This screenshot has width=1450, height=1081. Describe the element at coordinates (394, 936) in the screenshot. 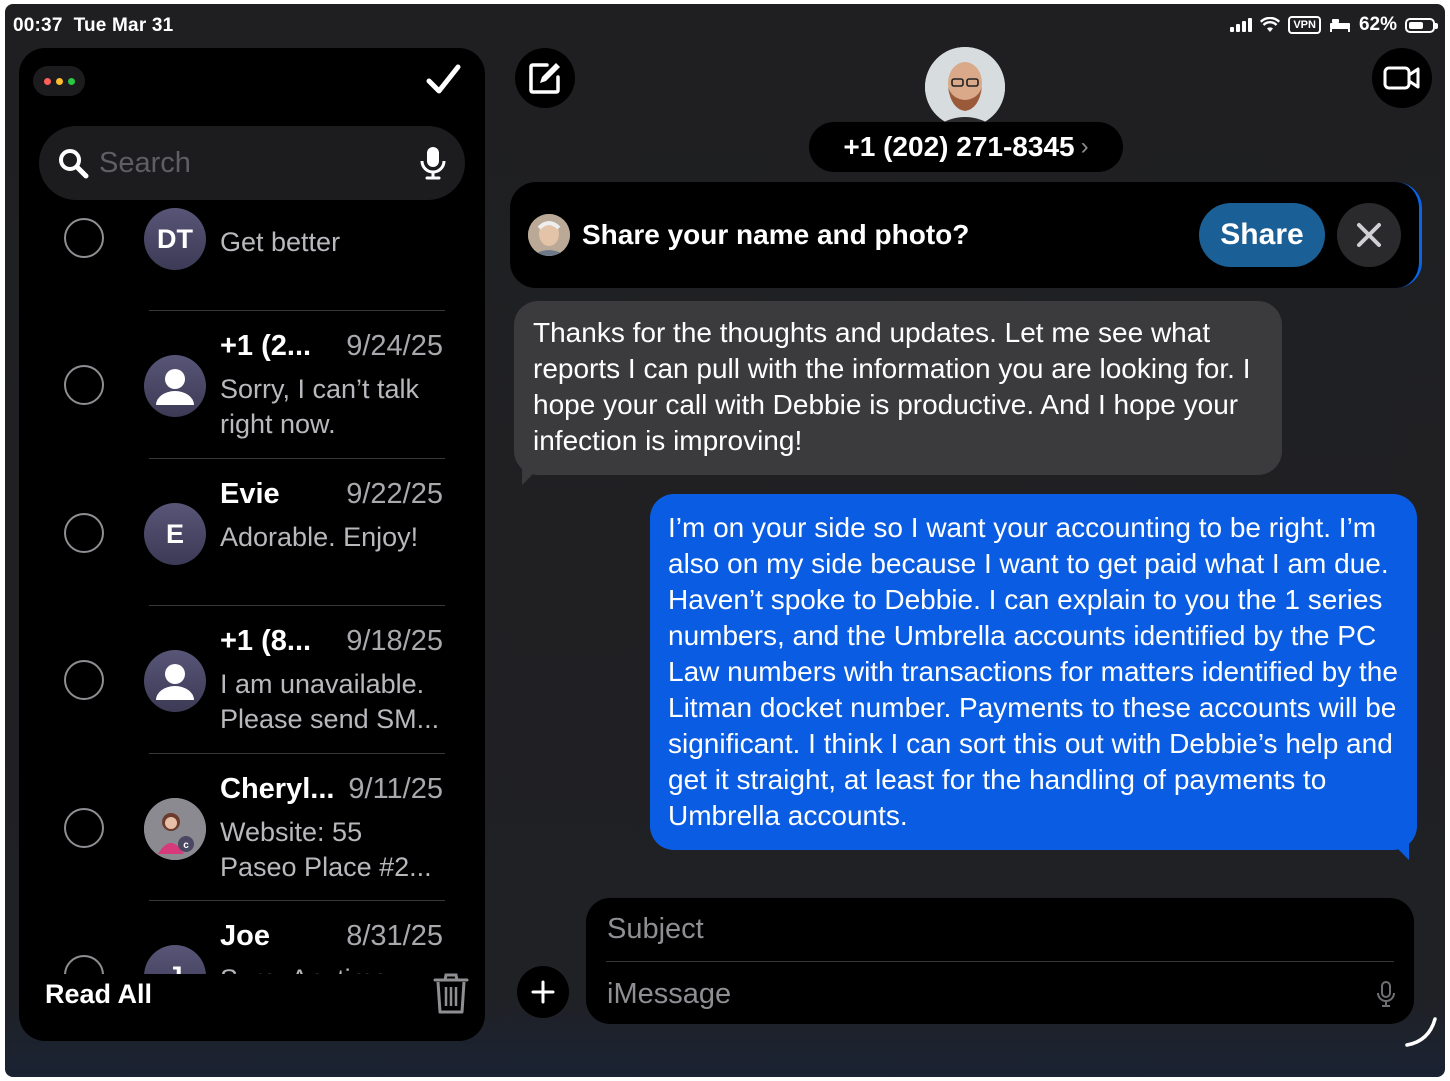

I see `message-date: 8/31/25` at that location.